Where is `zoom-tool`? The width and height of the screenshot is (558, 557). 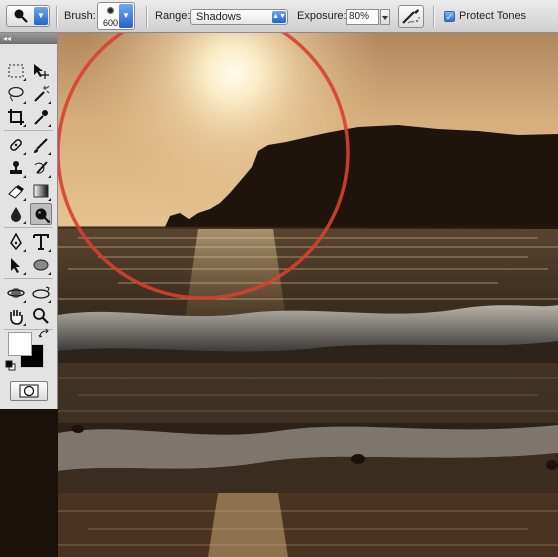
zoom-tool is located at coordinates (41, 316).